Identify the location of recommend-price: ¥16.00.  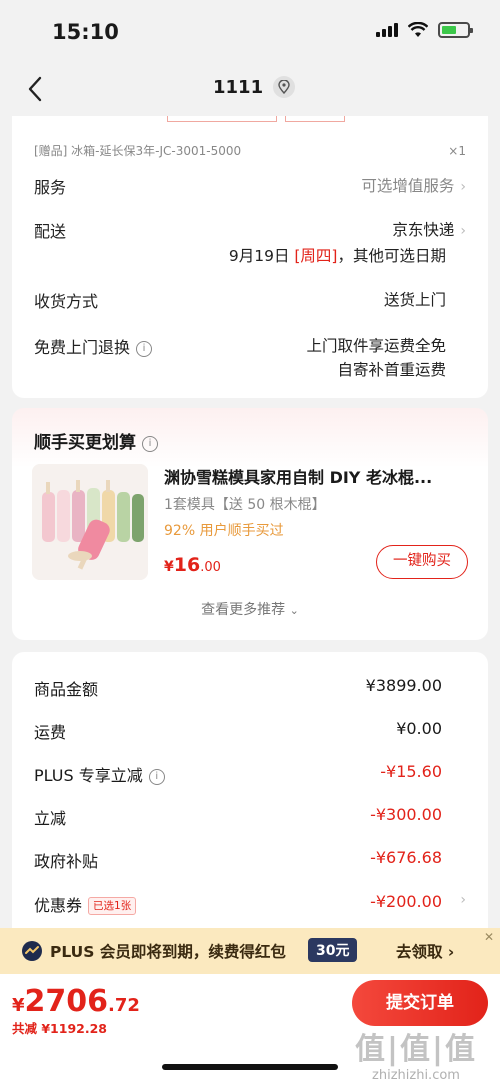
(192, 565).